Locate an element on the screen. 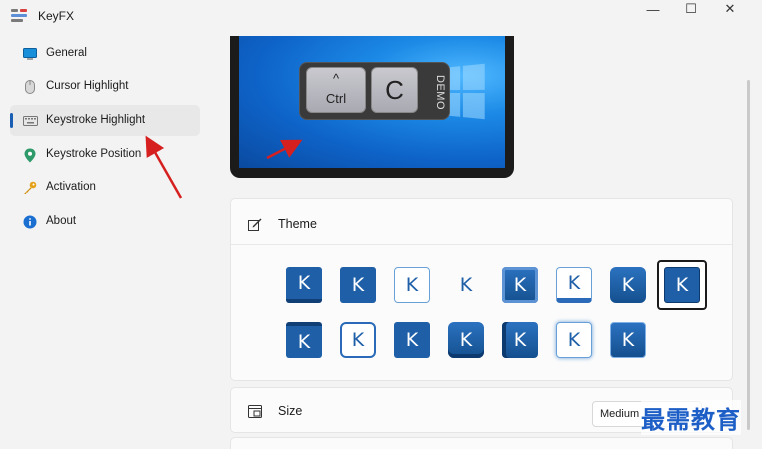 The height and width of the screenshot is (449, 762). pen-edit-icon is located at coordinates (255, 224).